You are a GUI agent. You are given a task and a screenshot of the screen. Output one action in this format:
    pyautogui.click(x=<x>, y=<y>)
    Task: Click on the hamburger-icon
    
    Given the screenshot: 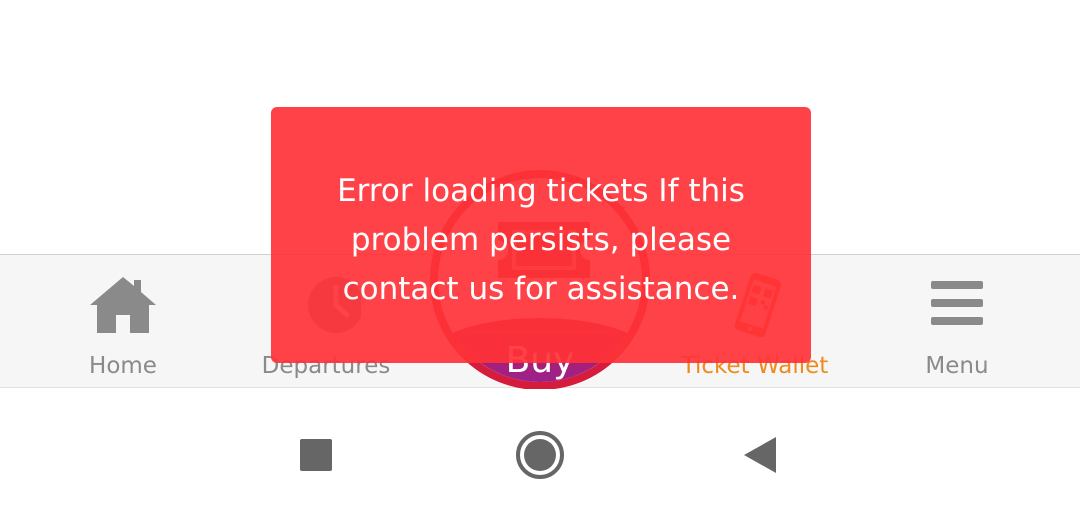 What is the action you would take?
    pyautogui.click(x=957, y=303)
    